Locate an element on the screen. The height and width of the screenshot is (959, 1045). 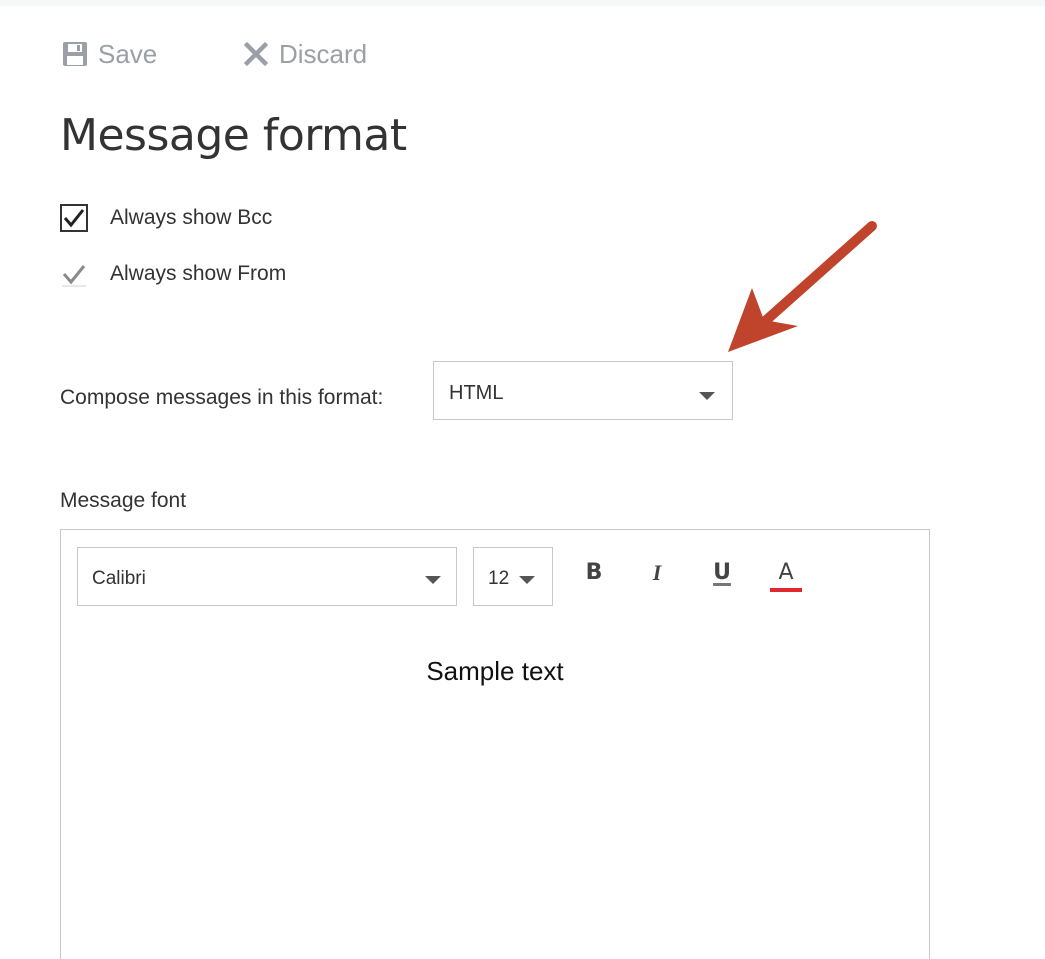
always-show-from-option: Always show From is located at coordinates (173, 274).